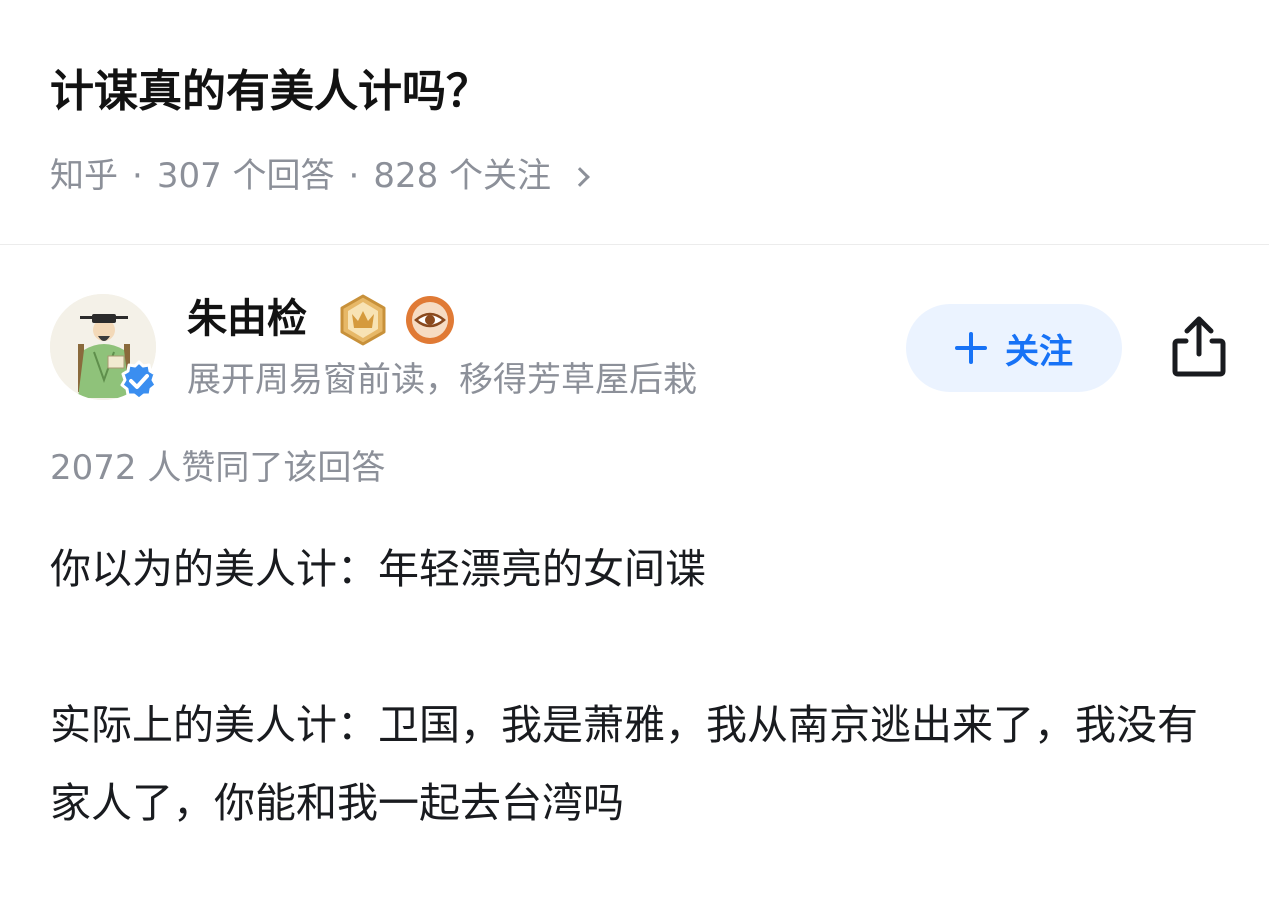 The image size is (1269, 923). What do you see at coordinates (462, 176) in the screenshot?
I see `follower-count: 828 个关注` at bounding box center [462, 176].